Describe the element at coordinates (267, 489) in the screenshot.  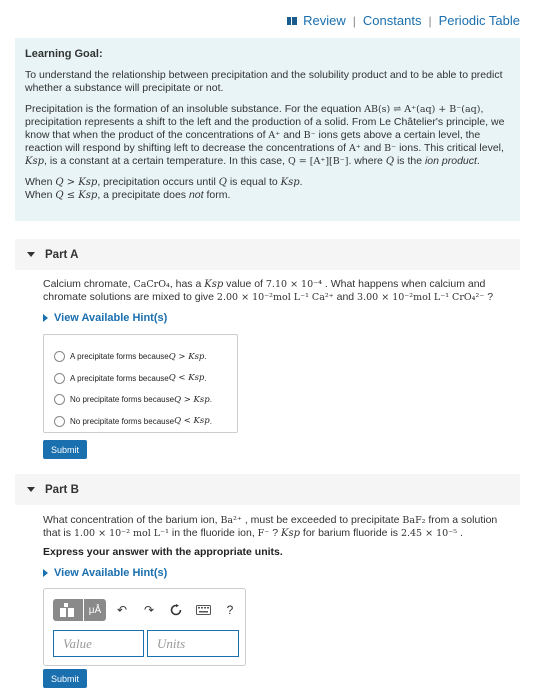
I see `part-b-header: Part B` at that location.